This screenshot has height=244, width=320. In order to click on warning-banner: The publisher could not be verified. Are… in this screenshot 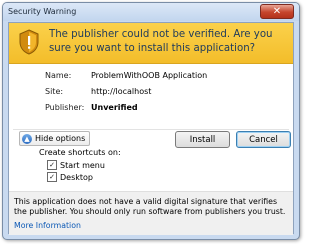, I will do `click(151, 43)`.